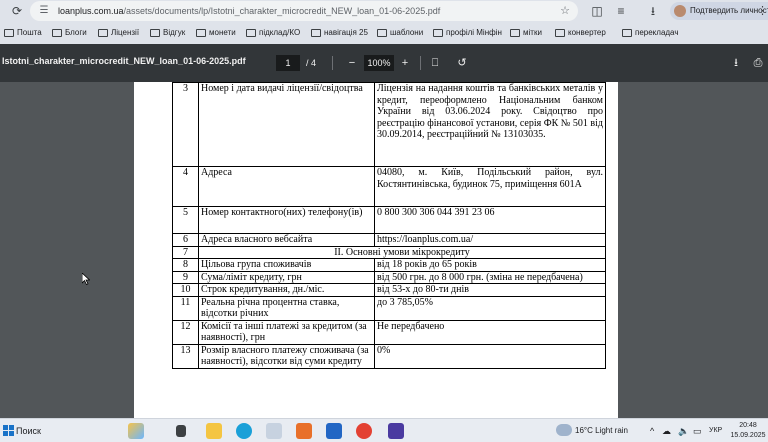  I want to click on row-value: 0 800 300 306 044 391 23 06, so click(490, 220).